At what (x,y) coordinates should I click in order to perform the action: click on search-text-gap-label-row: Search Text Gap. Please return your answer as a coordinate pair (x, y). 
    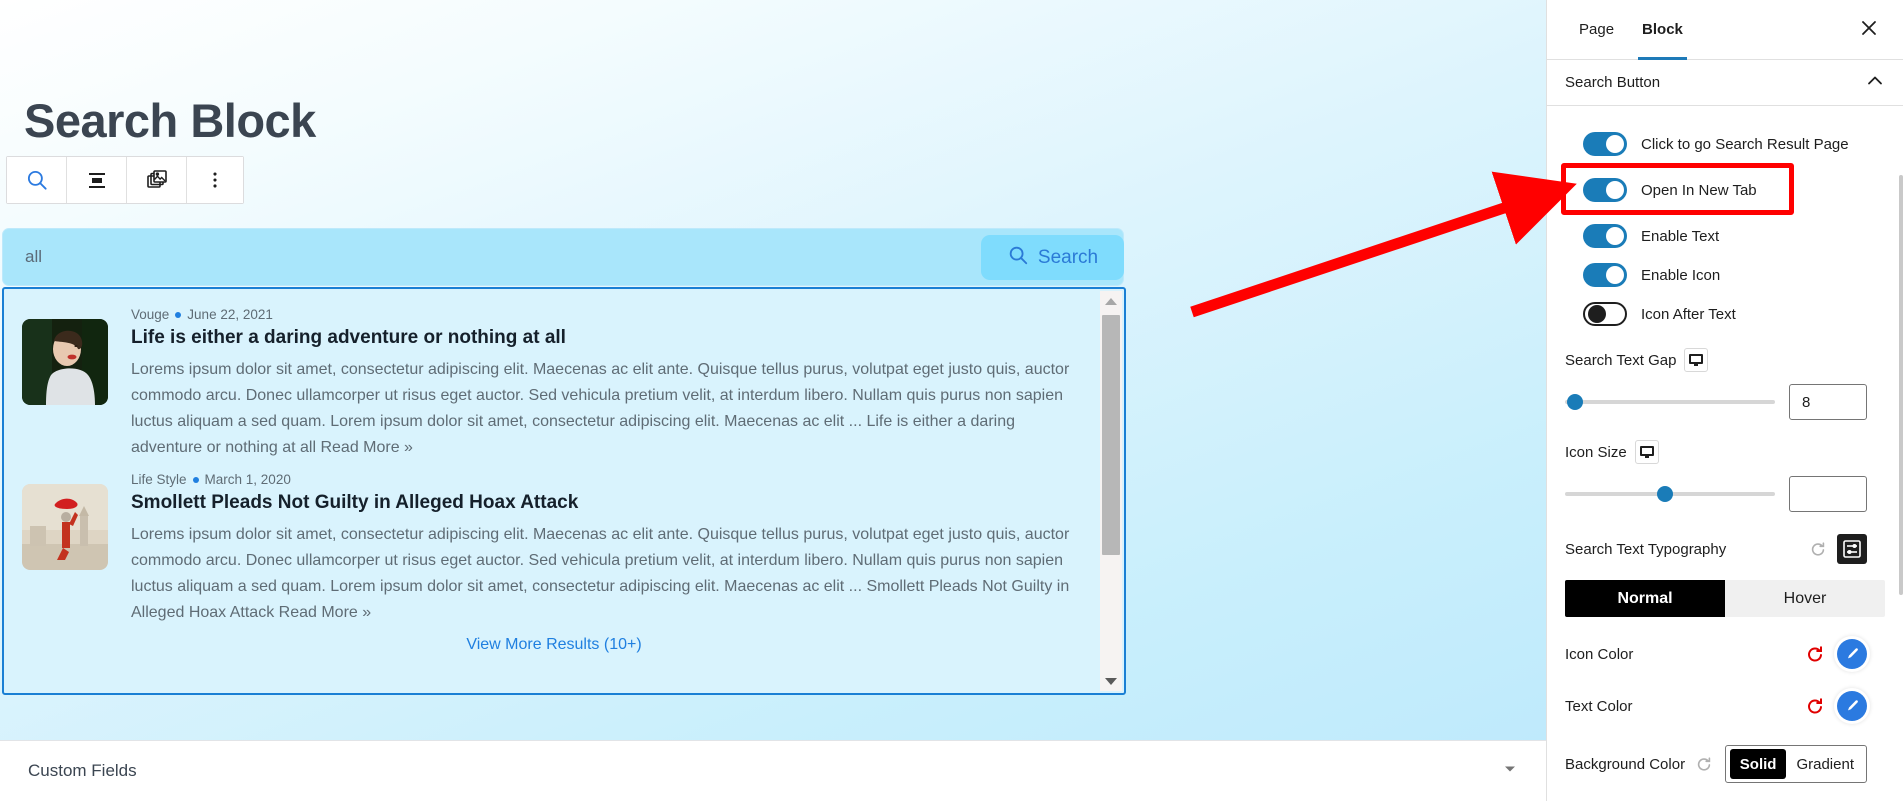
    Looking at the image, I should click on (1725, 360).